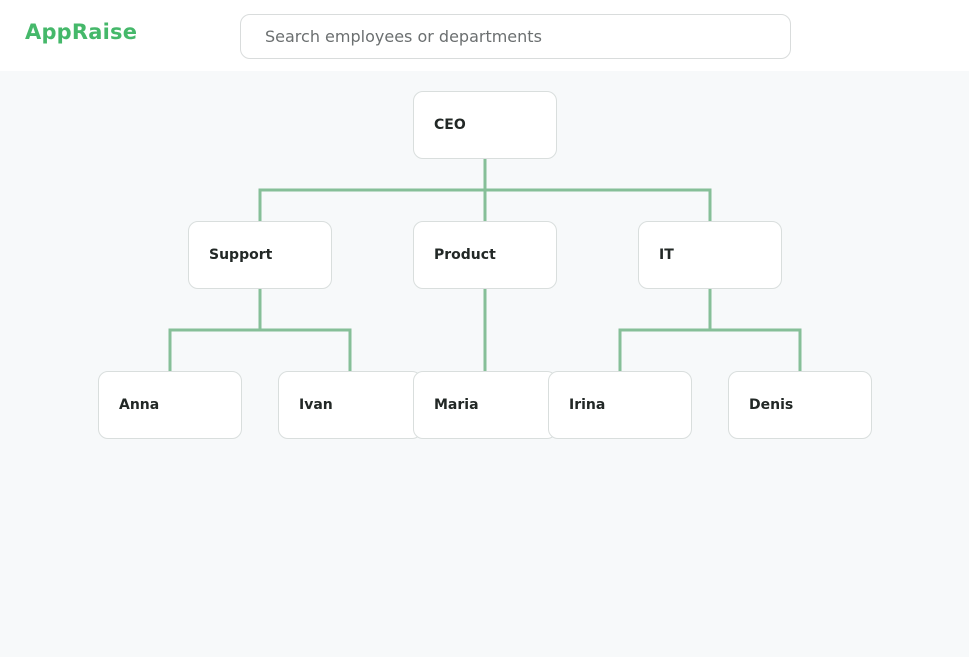  I want to click on org-node-ivan: Ivan, so click(350, 405).